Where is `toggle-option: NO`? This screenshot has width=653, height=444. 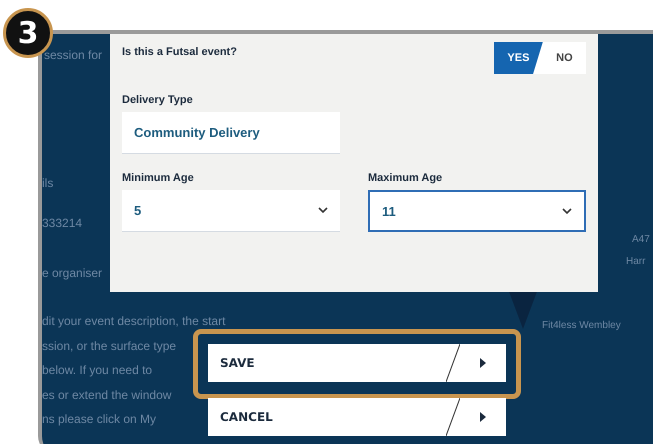 toggle-option: NO is located at coordinates (564, 58).